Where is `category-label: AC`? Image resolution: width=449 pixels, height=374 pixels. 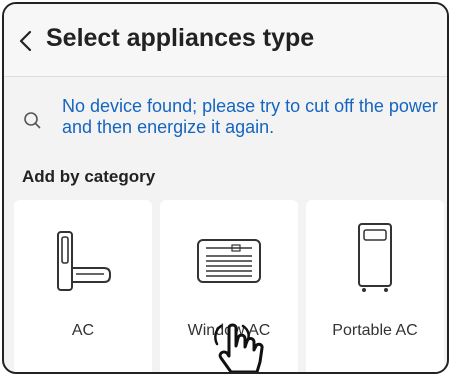 category-label: AC is located at coordinates (83, 330).